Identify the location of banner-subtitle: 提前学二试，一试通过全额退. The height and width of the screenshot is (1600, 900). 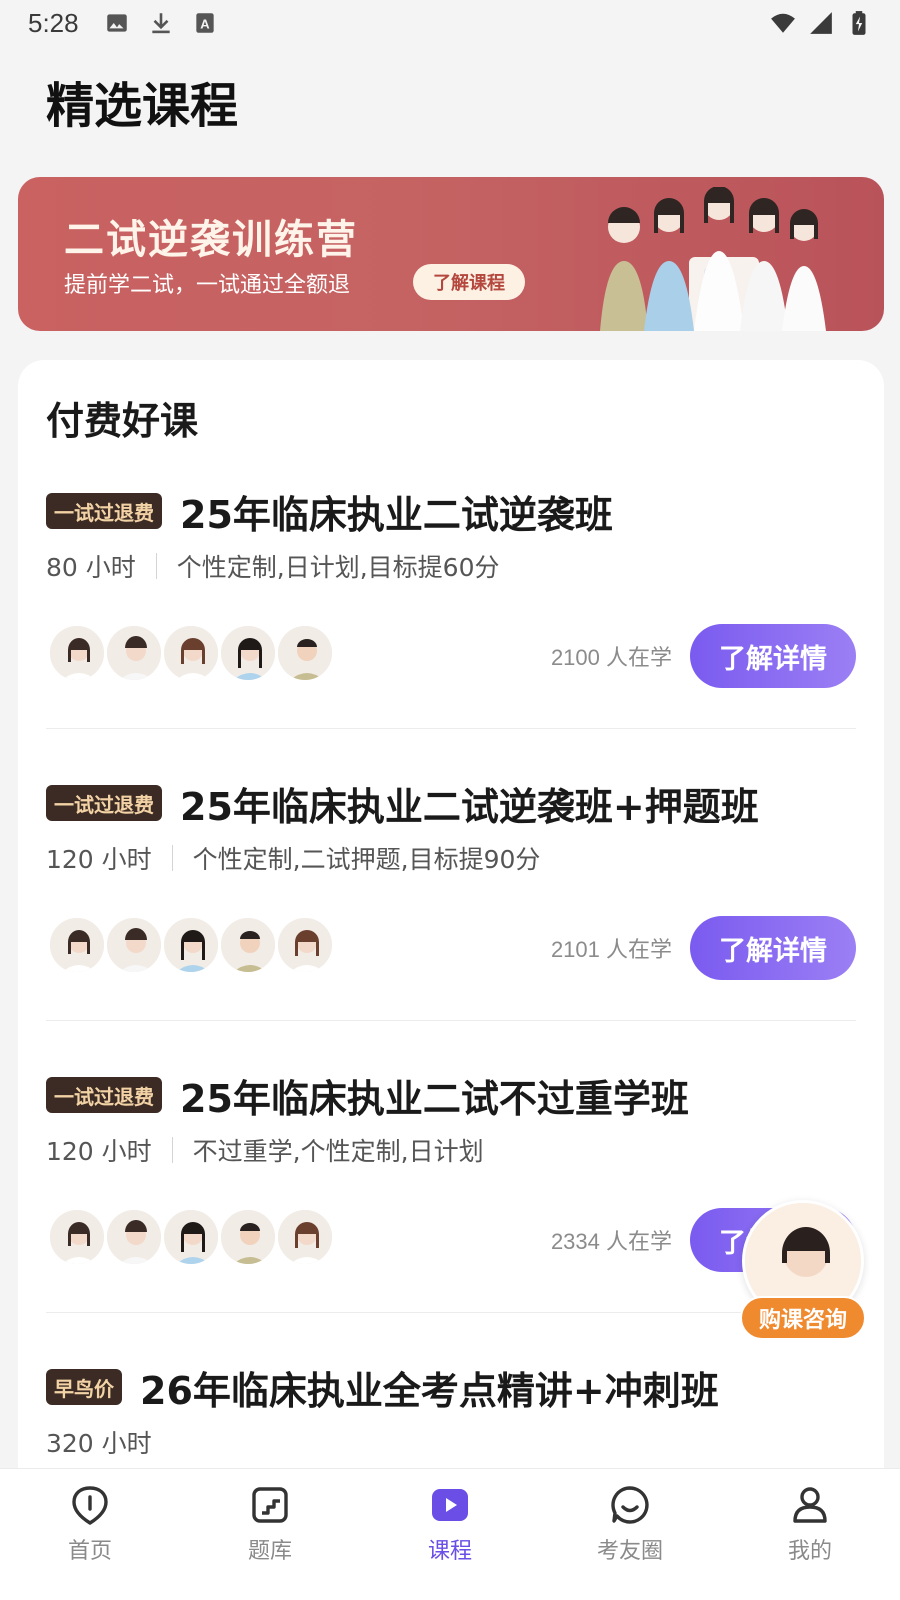
(207, 285).